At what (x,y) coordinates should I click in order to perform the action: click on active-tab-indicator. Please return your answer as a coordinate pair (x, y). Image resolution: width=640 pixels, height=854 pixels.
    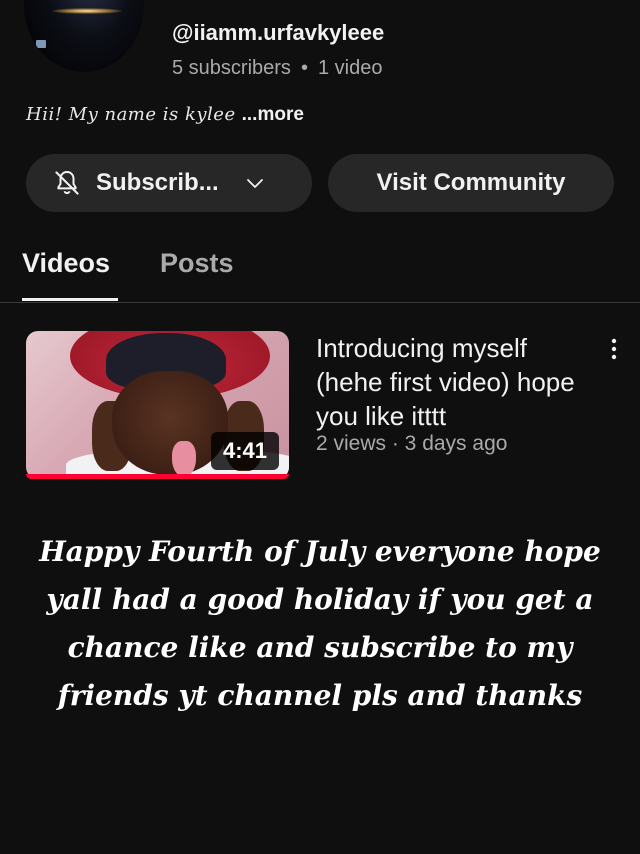
    Looking at the image, I should click on (70, 299).